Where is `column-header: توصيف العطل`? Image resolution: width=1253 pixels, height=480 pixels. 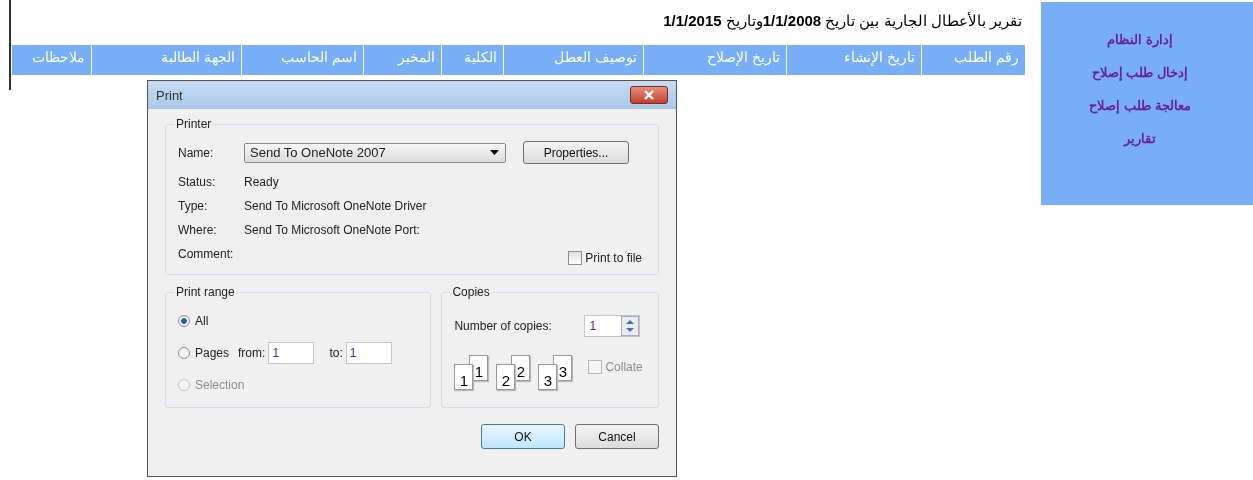
column-header: توصيف العطل is located at coordinates (573, 60).